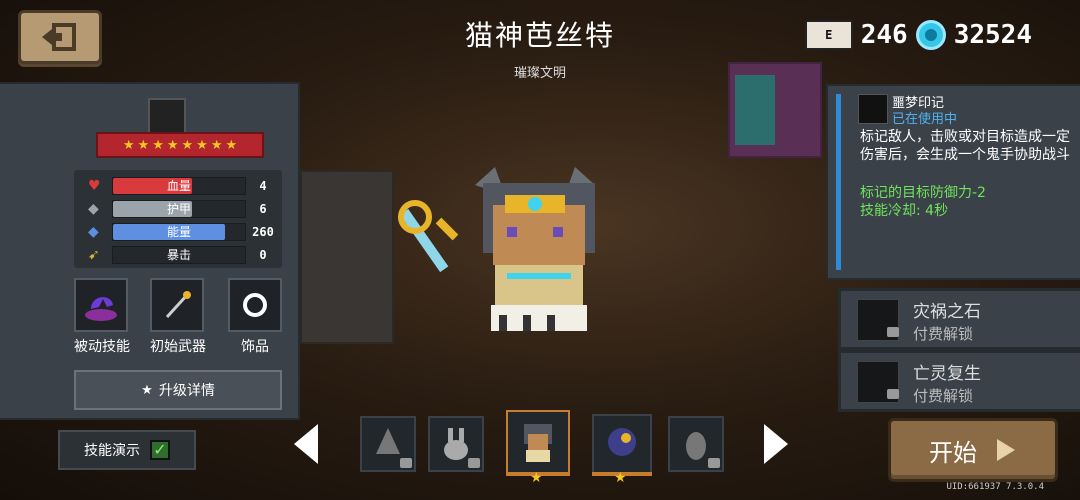  What do you see at coordinates (923, 193) in the screenshot?
I see `skill-effect: 标记的目标防御力-2` at bounding box center [923, 193].